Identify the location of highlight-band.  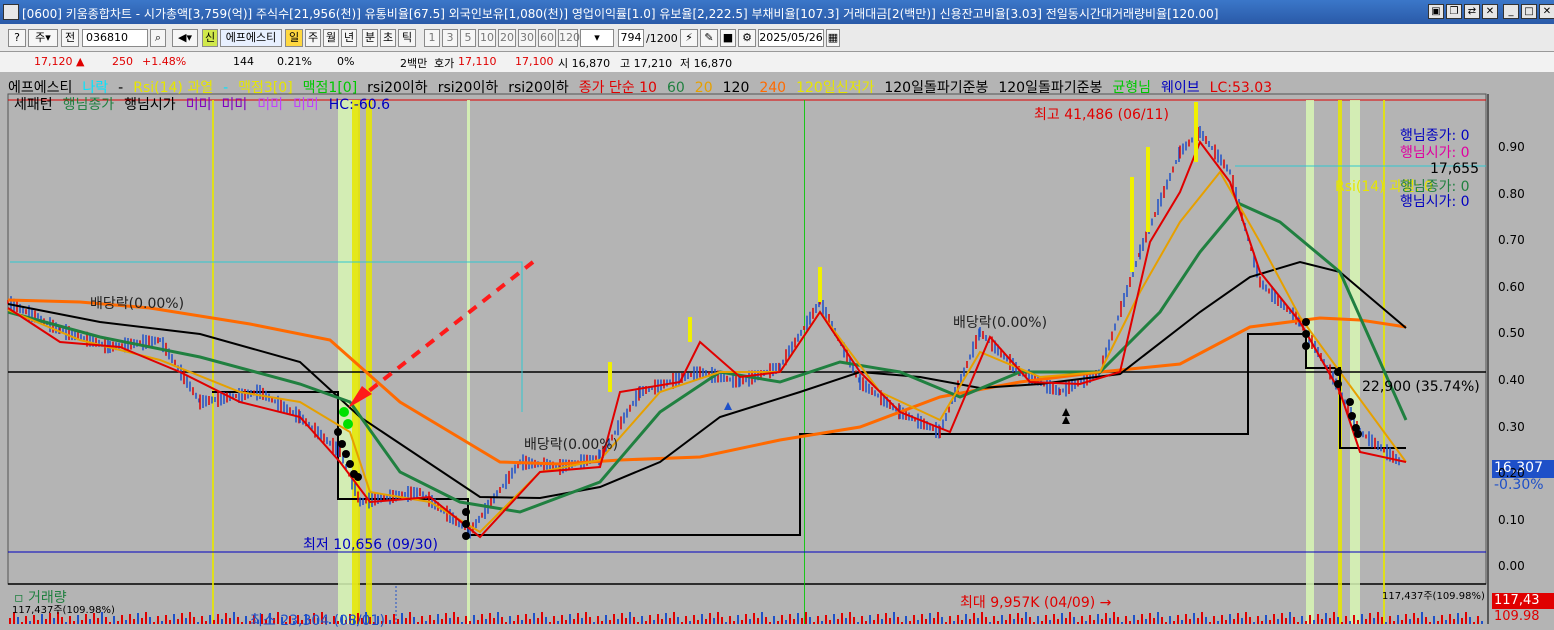
(1310, 362).